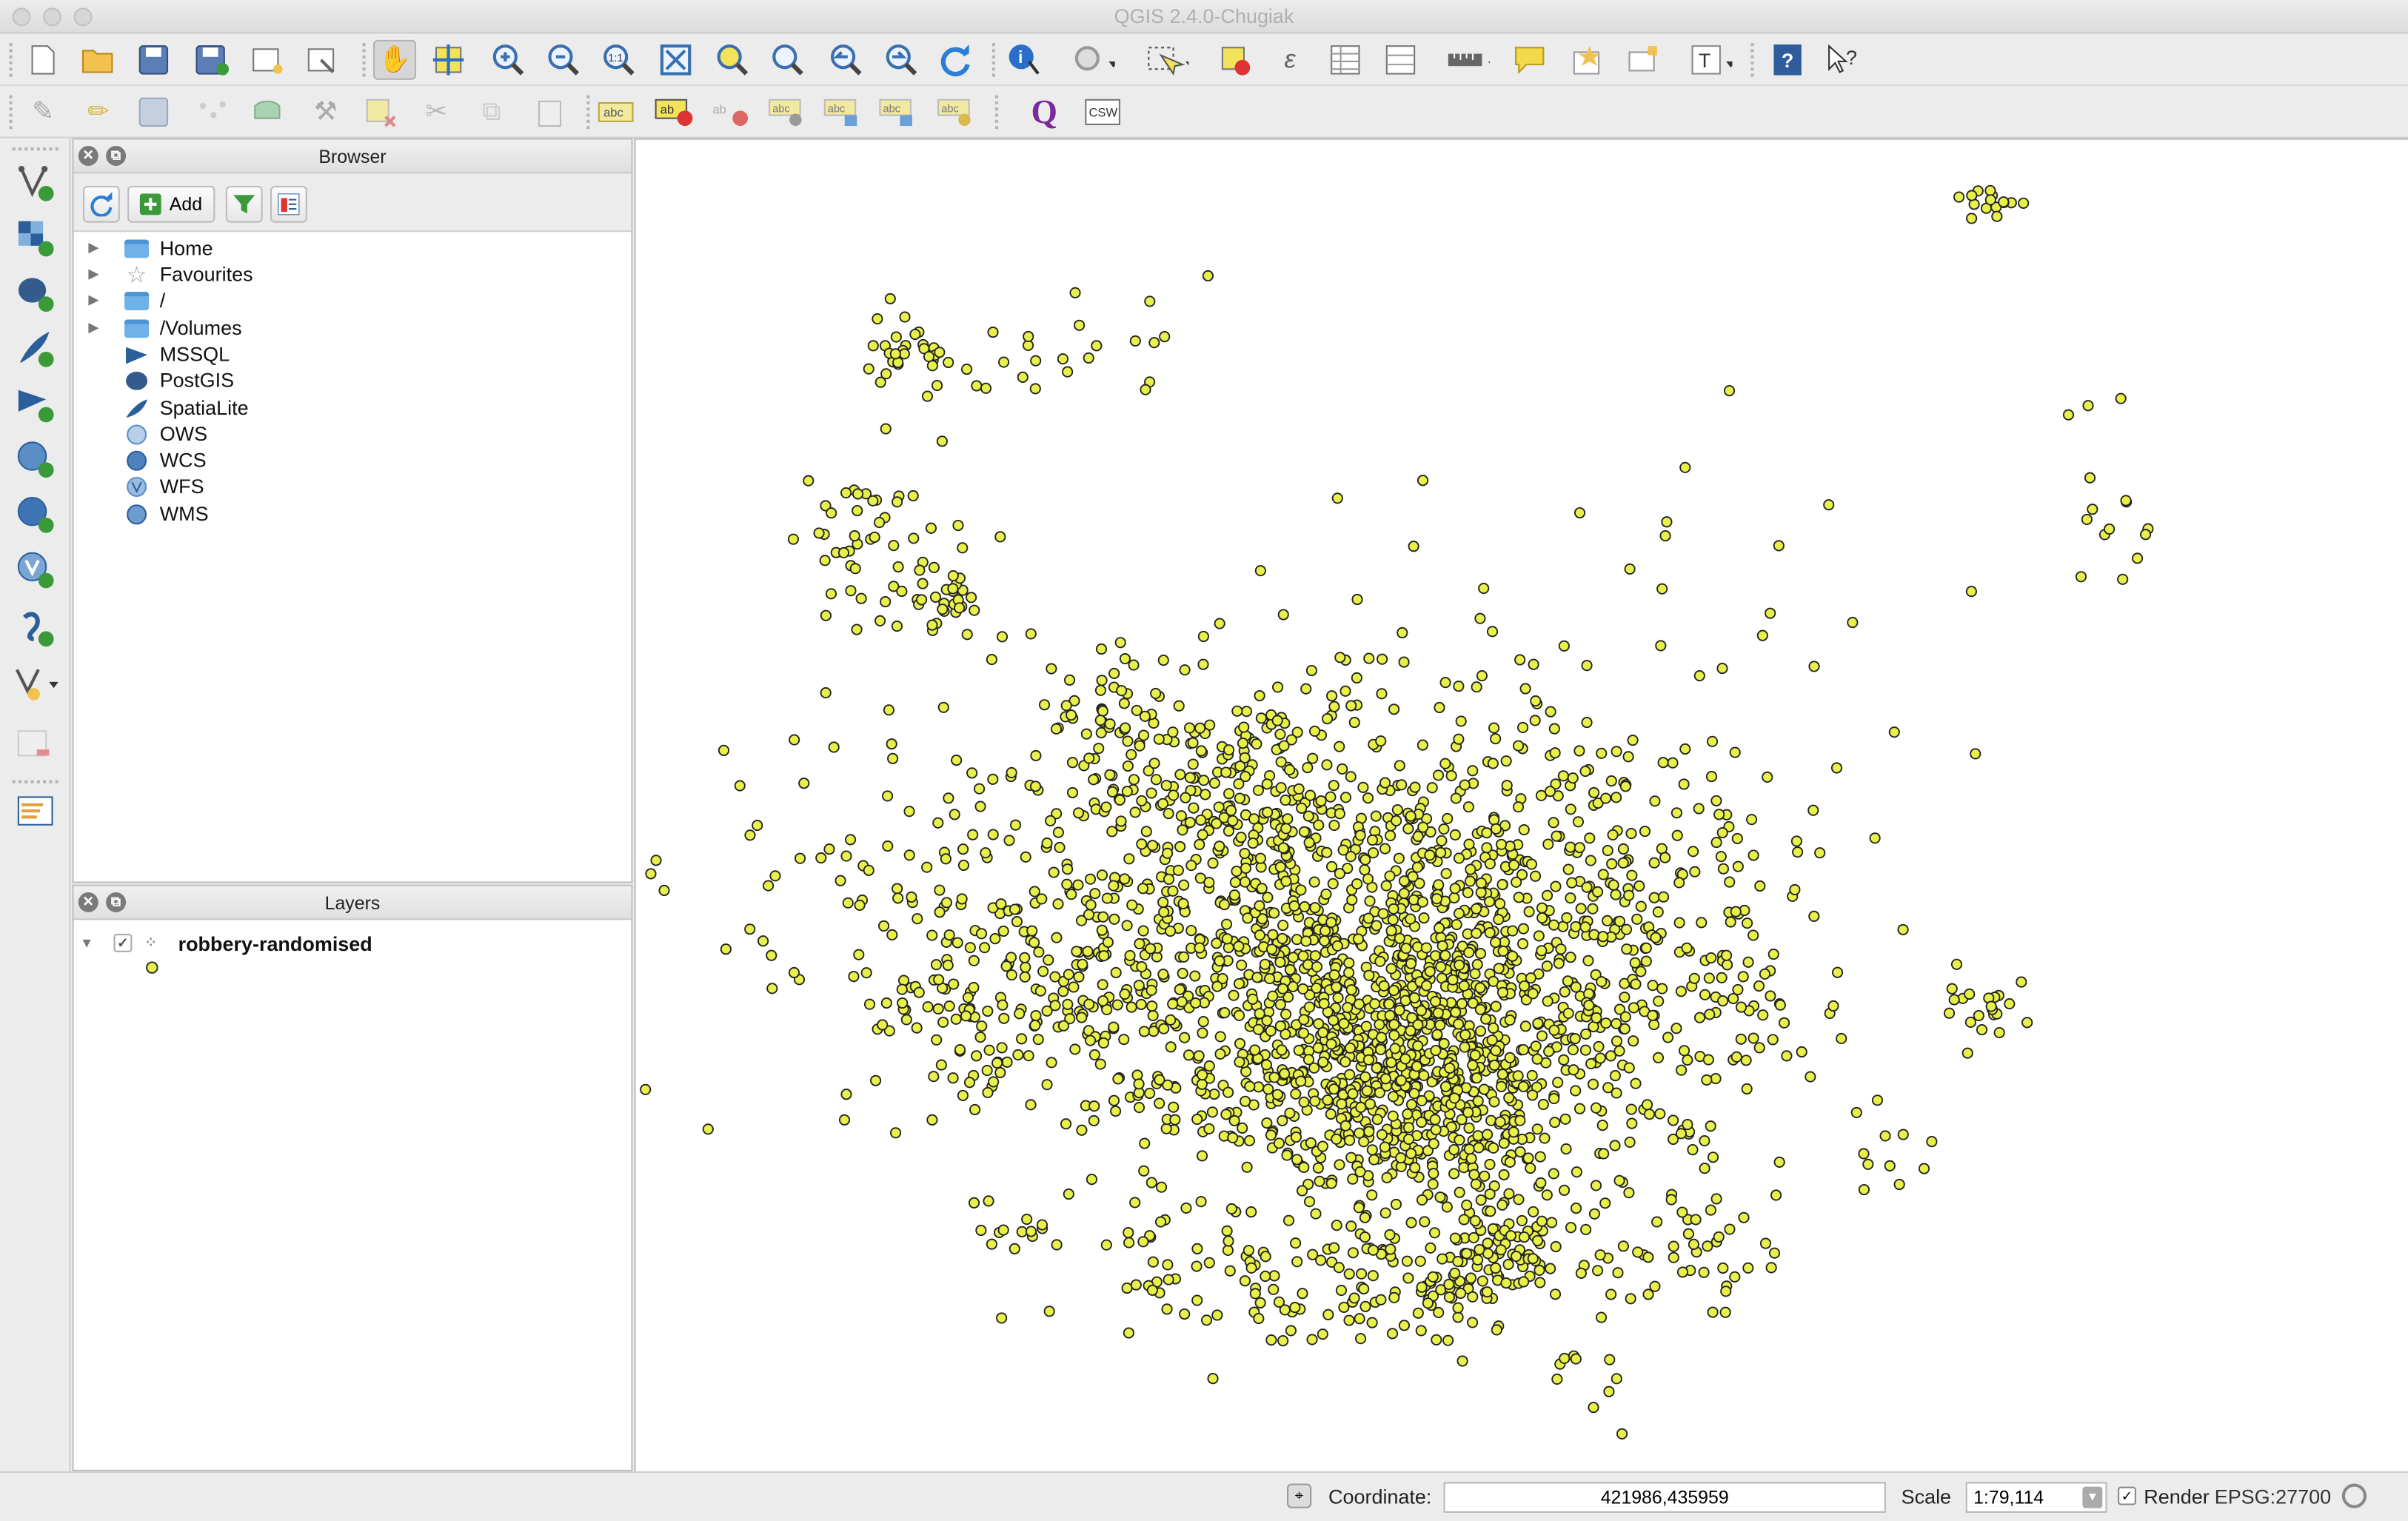 This screenshot has height=1521, width=2408. I want to click on zoom-next-icon, so click(899, 60).